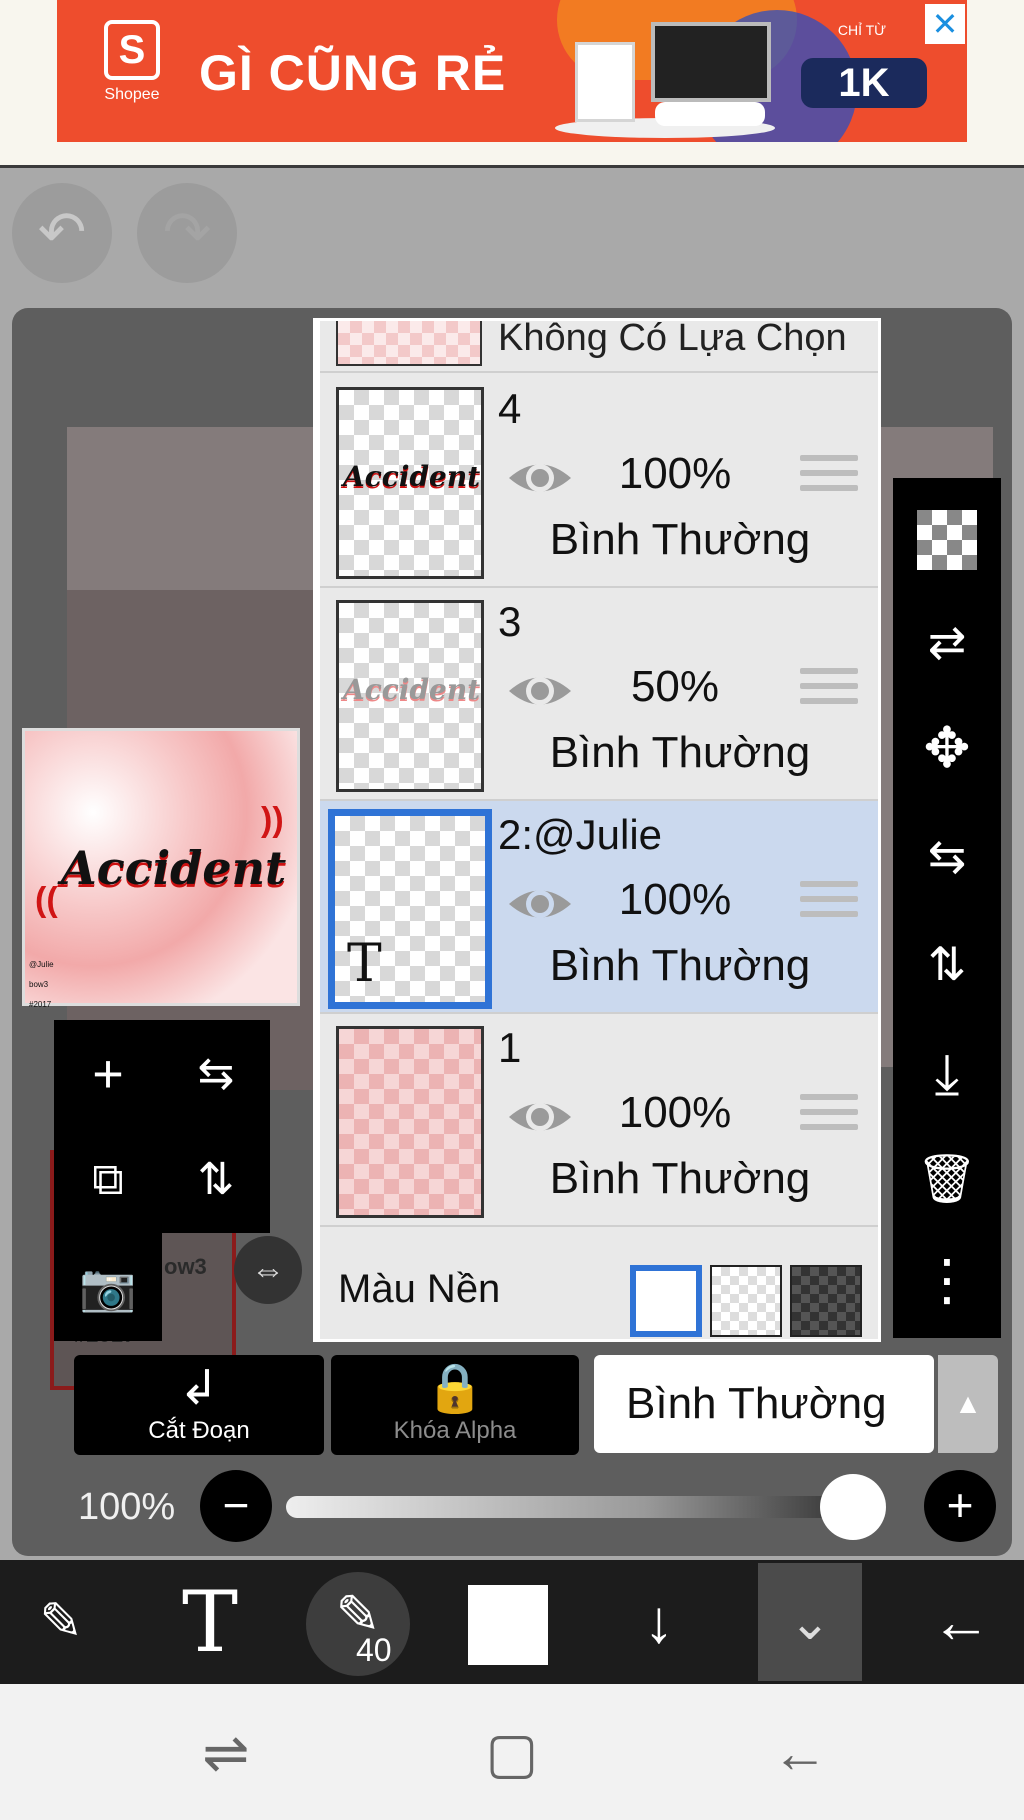 The height and width of the screenshot is (1820, 1024). I want to click on opacity-decrease-button: −, so click(236, 1506).